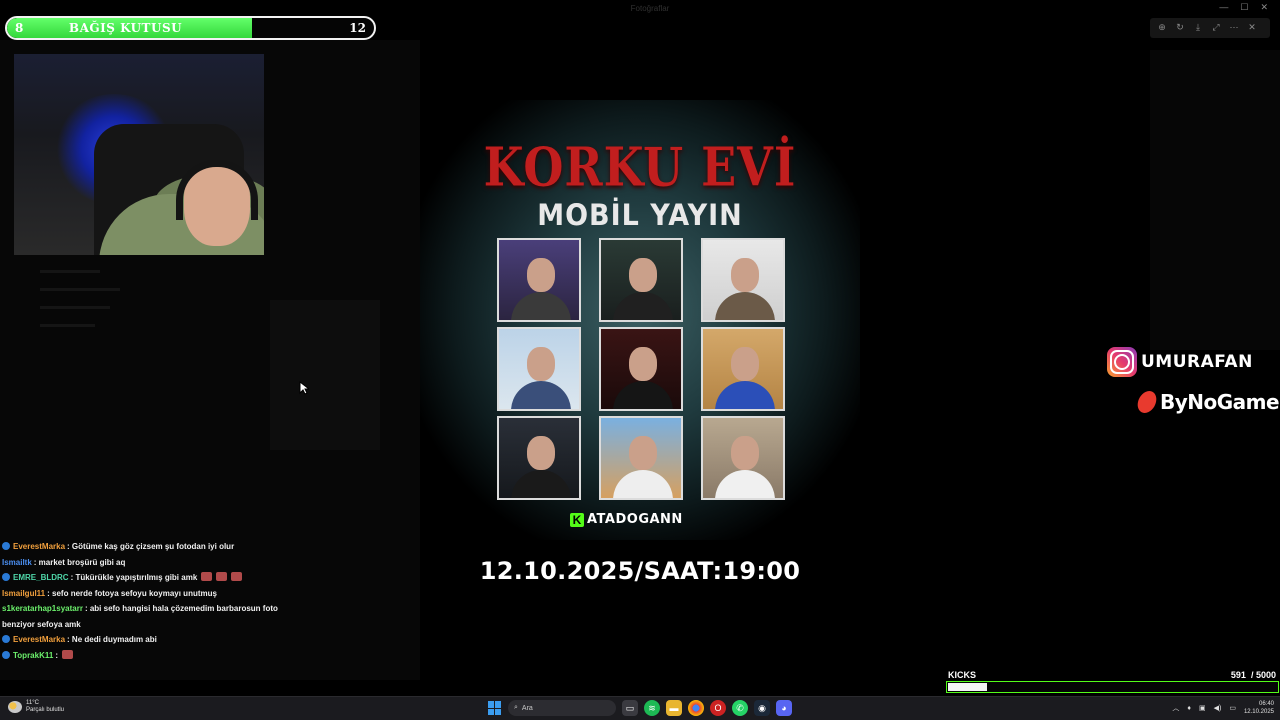  What do you see at coordinates (527, 708) in the screenshot?
I see `search-placeholder: Ara` at bounding box center [527, 708].